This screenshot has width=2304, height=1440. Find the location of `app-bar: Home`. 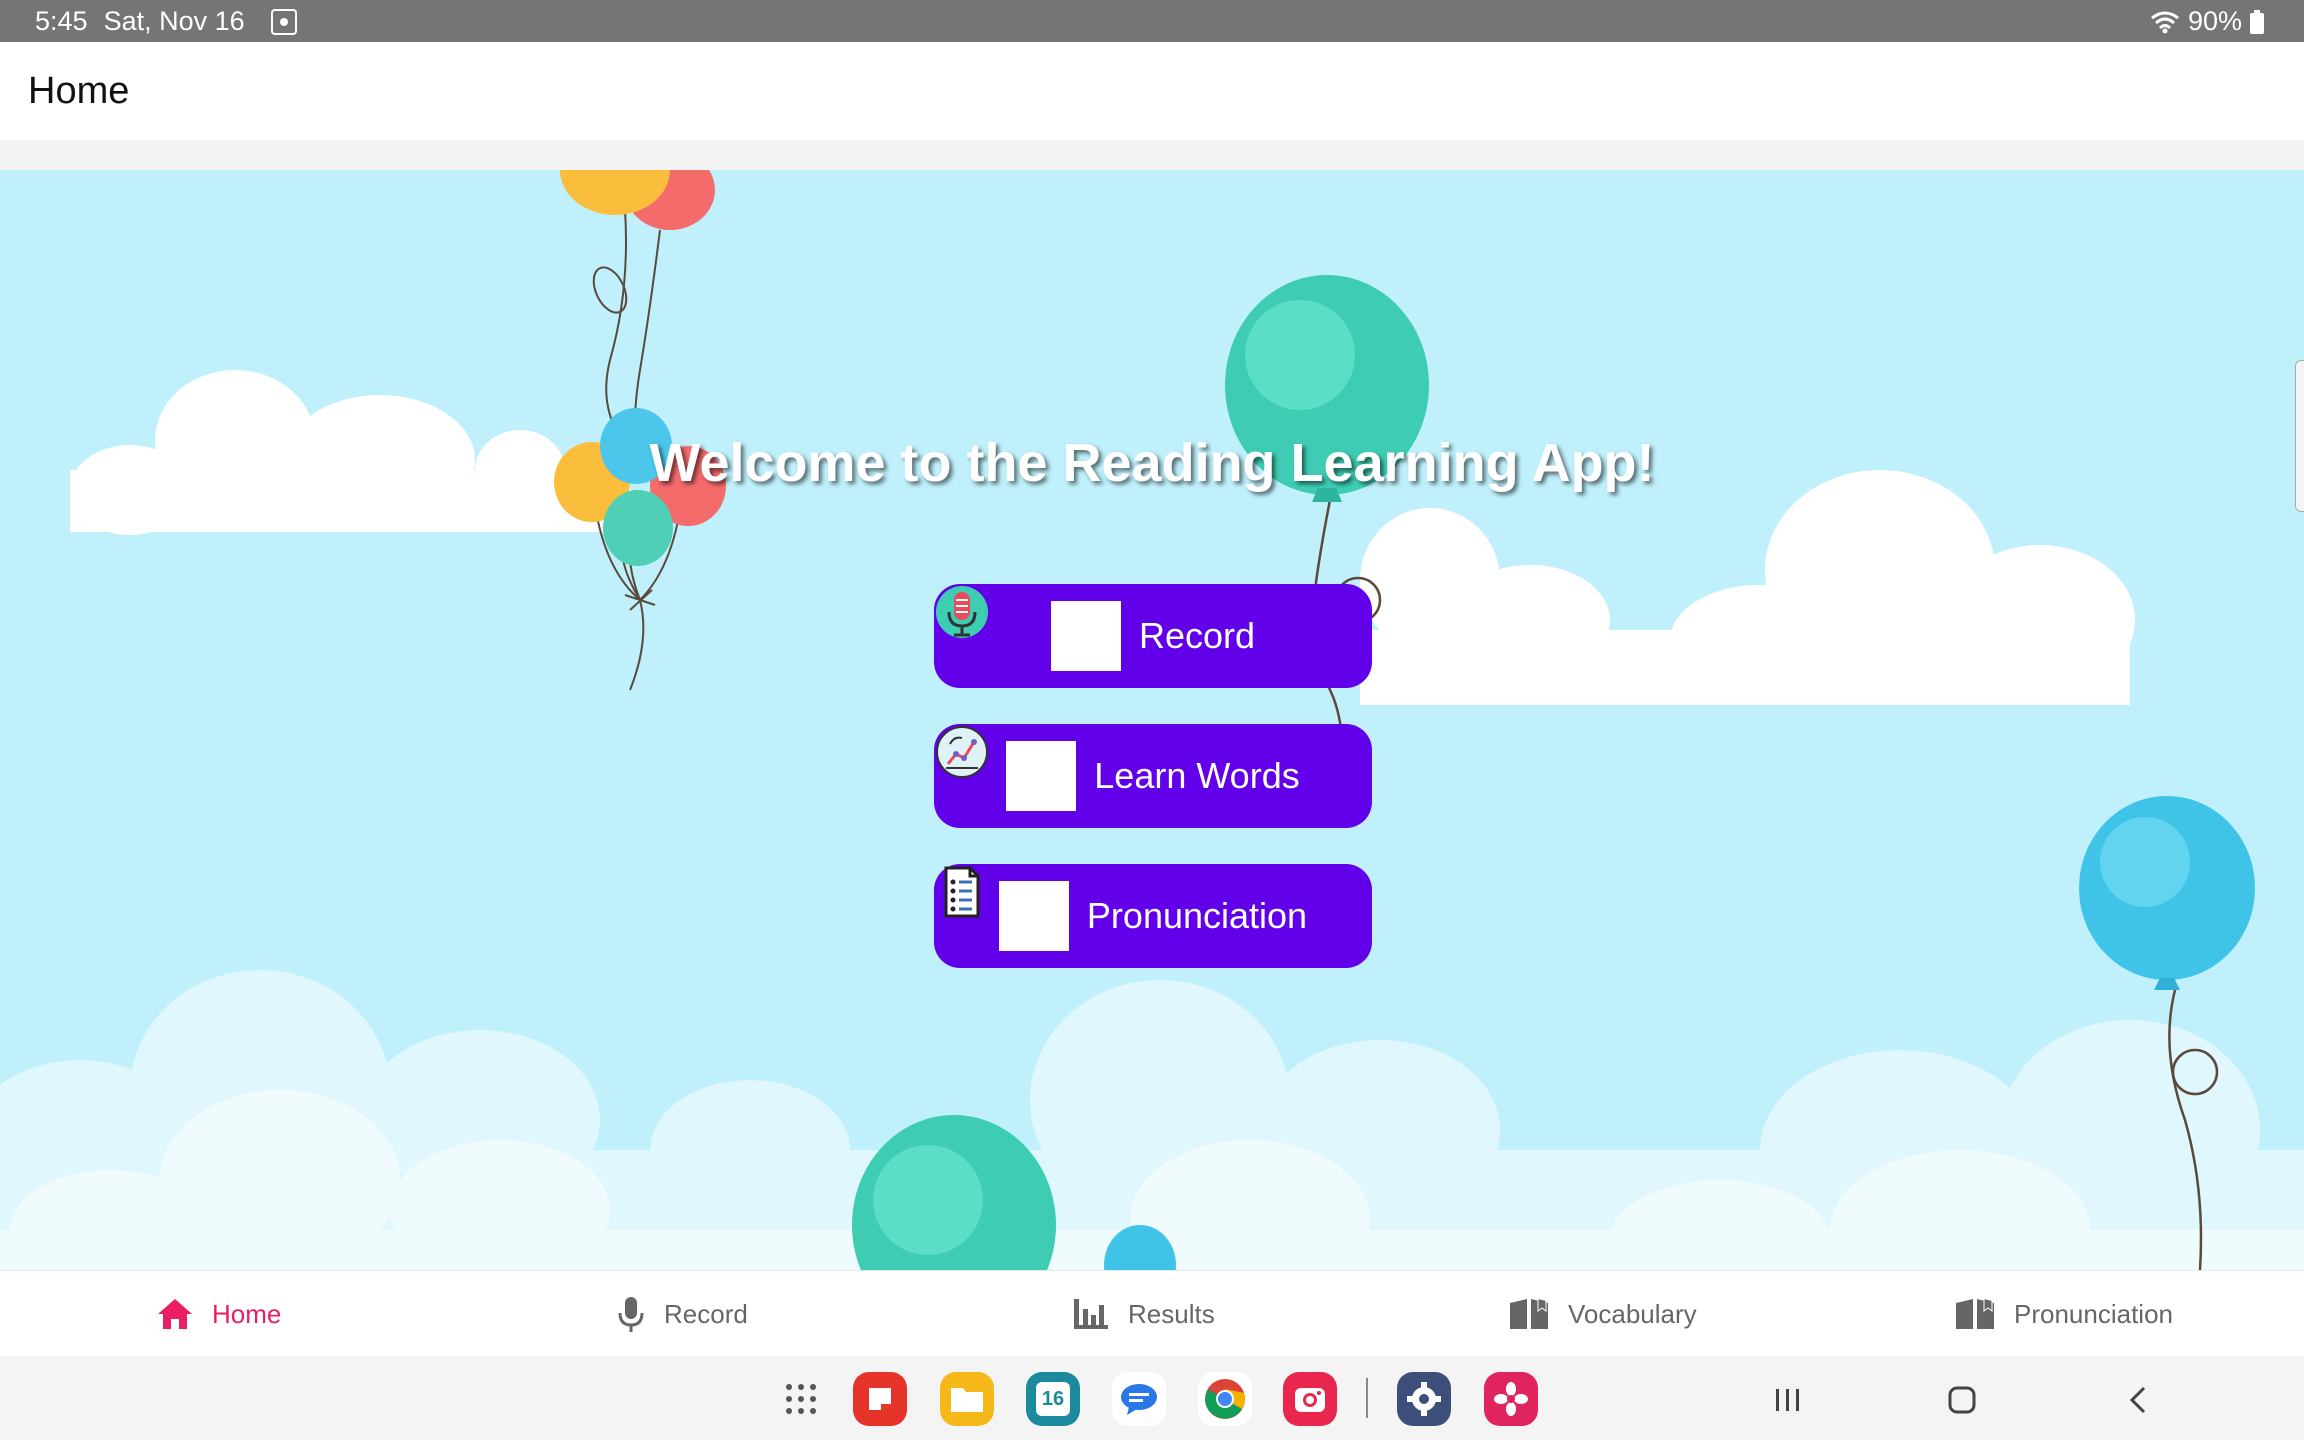

app-bar: Home is located at coordinates (1152, 91).